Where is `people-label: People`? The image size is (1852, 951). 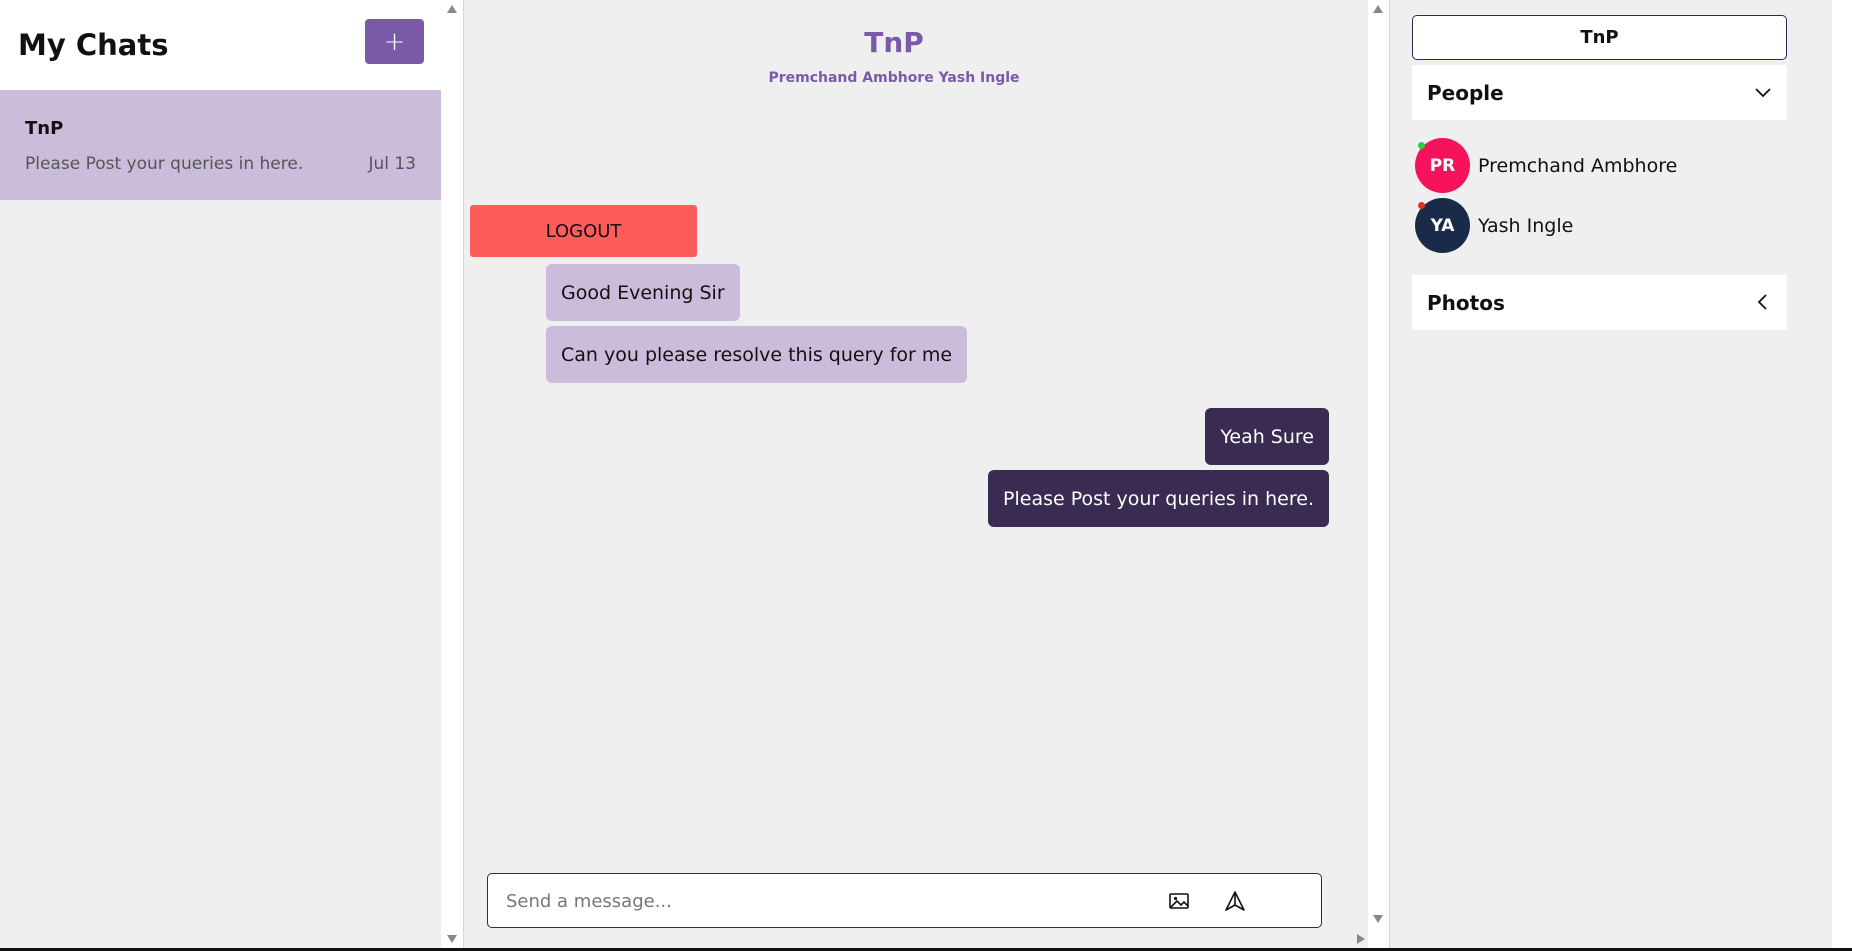 people-label: People is located at coordinates (1465, 92).